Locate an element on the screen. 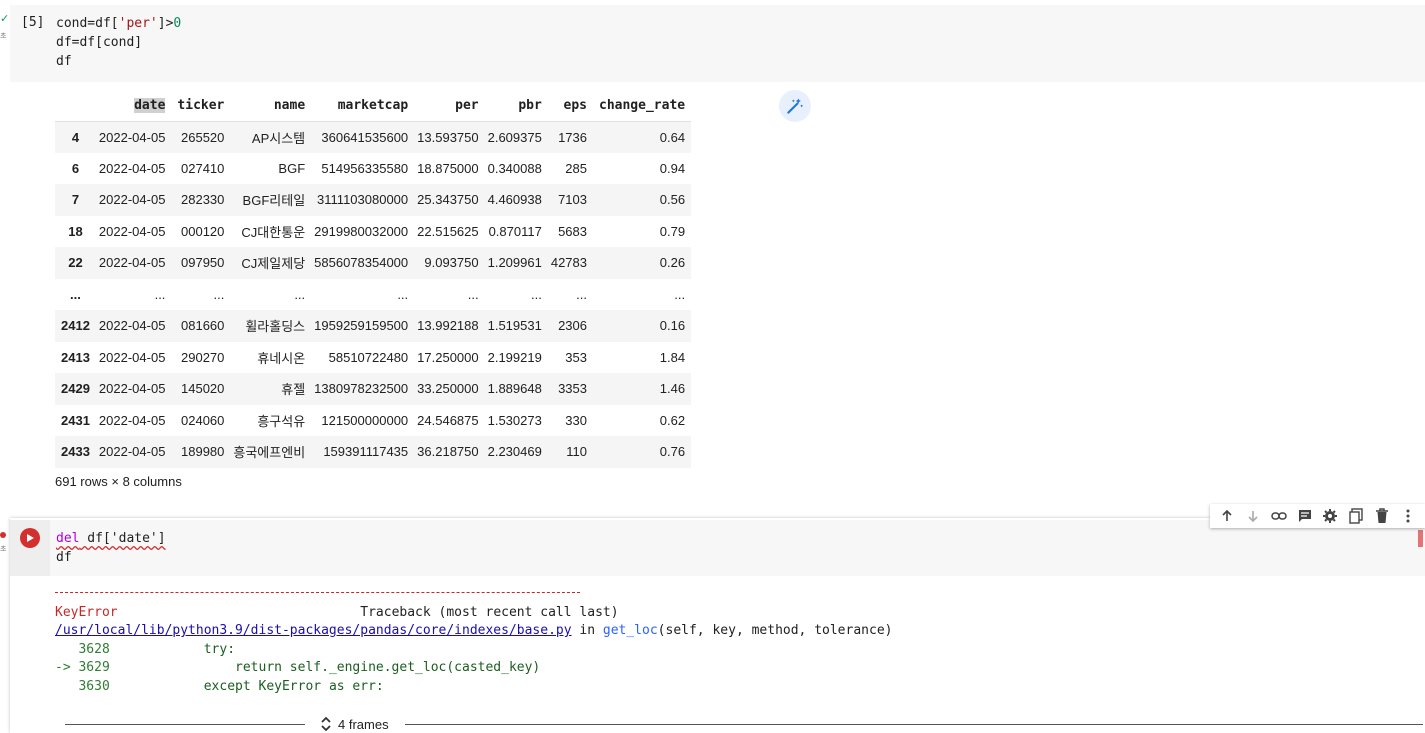 This screenshot has height=733, width=1425. code-keyword: del is located at coordinates (68, 538).